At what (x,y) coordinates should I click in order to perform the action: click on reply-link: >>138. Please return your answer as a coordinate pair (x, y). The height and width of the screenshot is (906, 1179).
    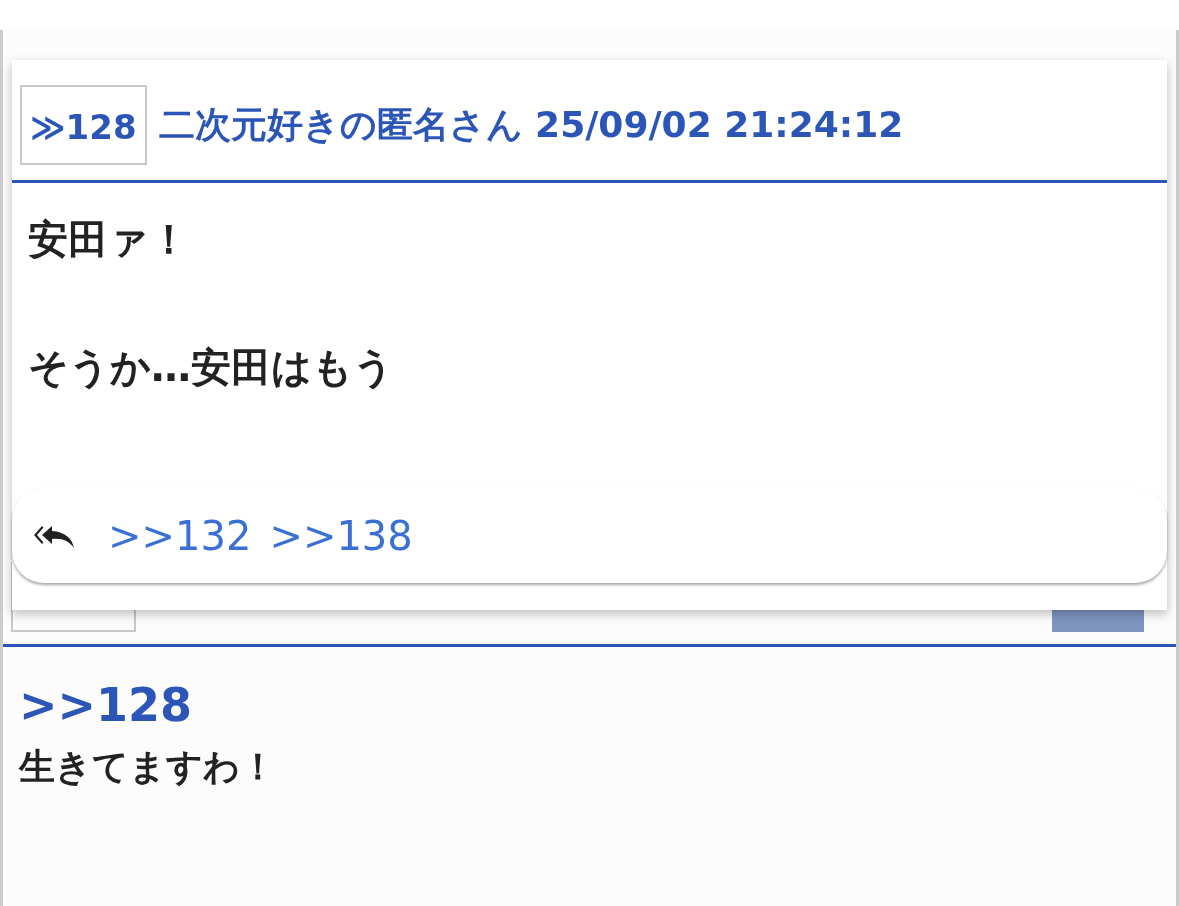
    Looking at the image, I should click on (341, 535).